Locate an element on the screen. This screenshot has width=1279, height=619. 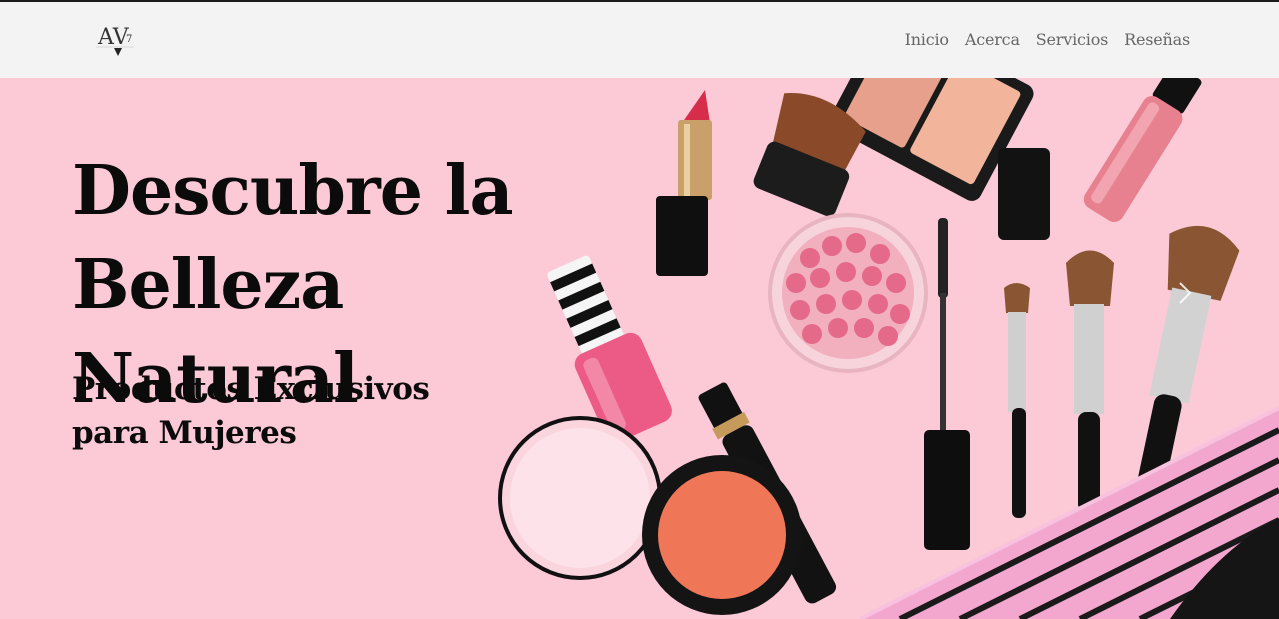
logo-text: AV is located at coordinates (113, 37).